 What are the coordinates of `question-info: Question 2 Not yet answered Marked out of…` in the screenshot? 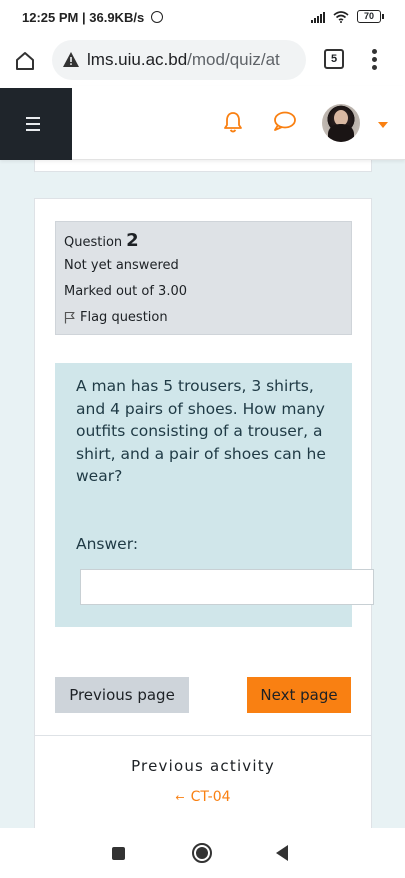 It's located at (203, 278).